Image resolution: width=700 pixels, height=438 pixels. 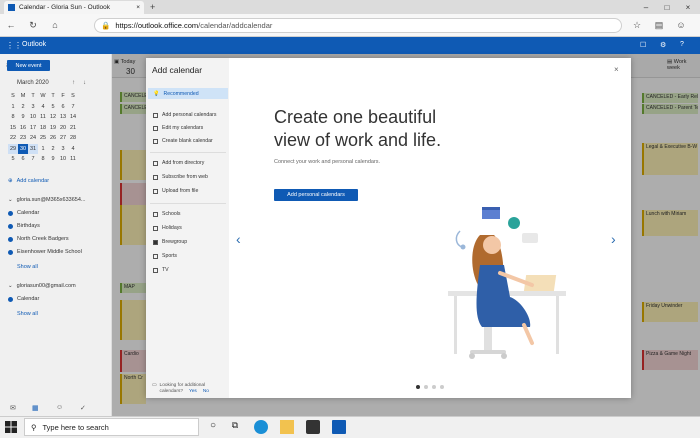 What do you see at coordinates (23, 148) in the screenshot?
I see `day-cell: 30` at bounding box center [23, 148].